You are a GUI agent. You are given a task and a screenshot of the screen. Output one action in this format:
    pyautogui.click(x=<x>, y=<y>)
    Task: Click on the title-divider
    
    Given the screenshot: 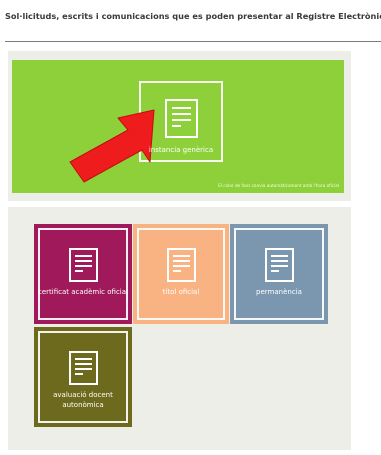 What is the action you would take?
    pyautogui.click(x=193, y=41)
    